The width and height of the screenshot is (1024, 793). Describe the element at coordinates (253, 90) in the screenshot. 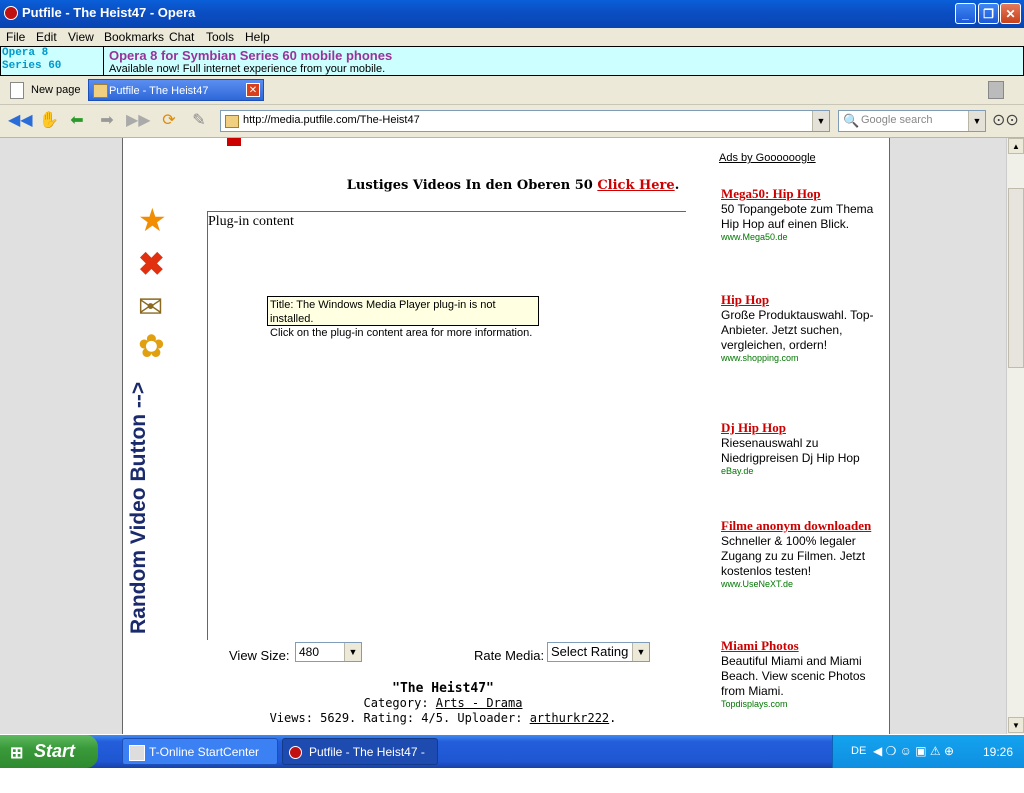

I see `close-tab-icon: ✕` at that location.